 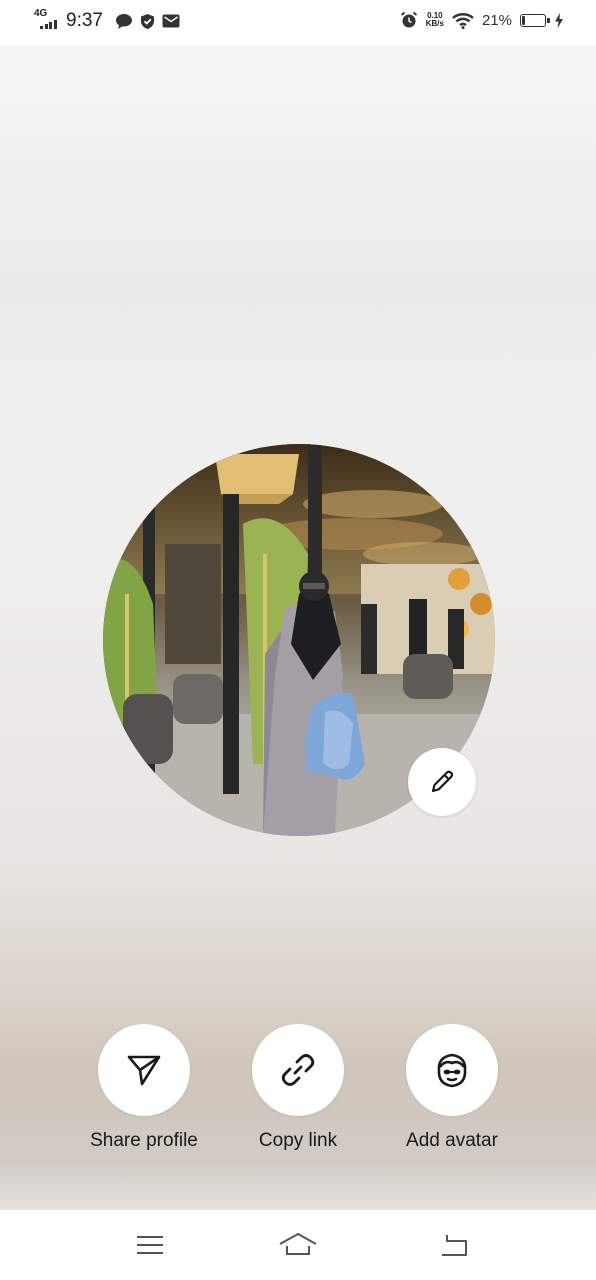 I want to click on speed-unit: KB/s, so click(x=434, y=23).